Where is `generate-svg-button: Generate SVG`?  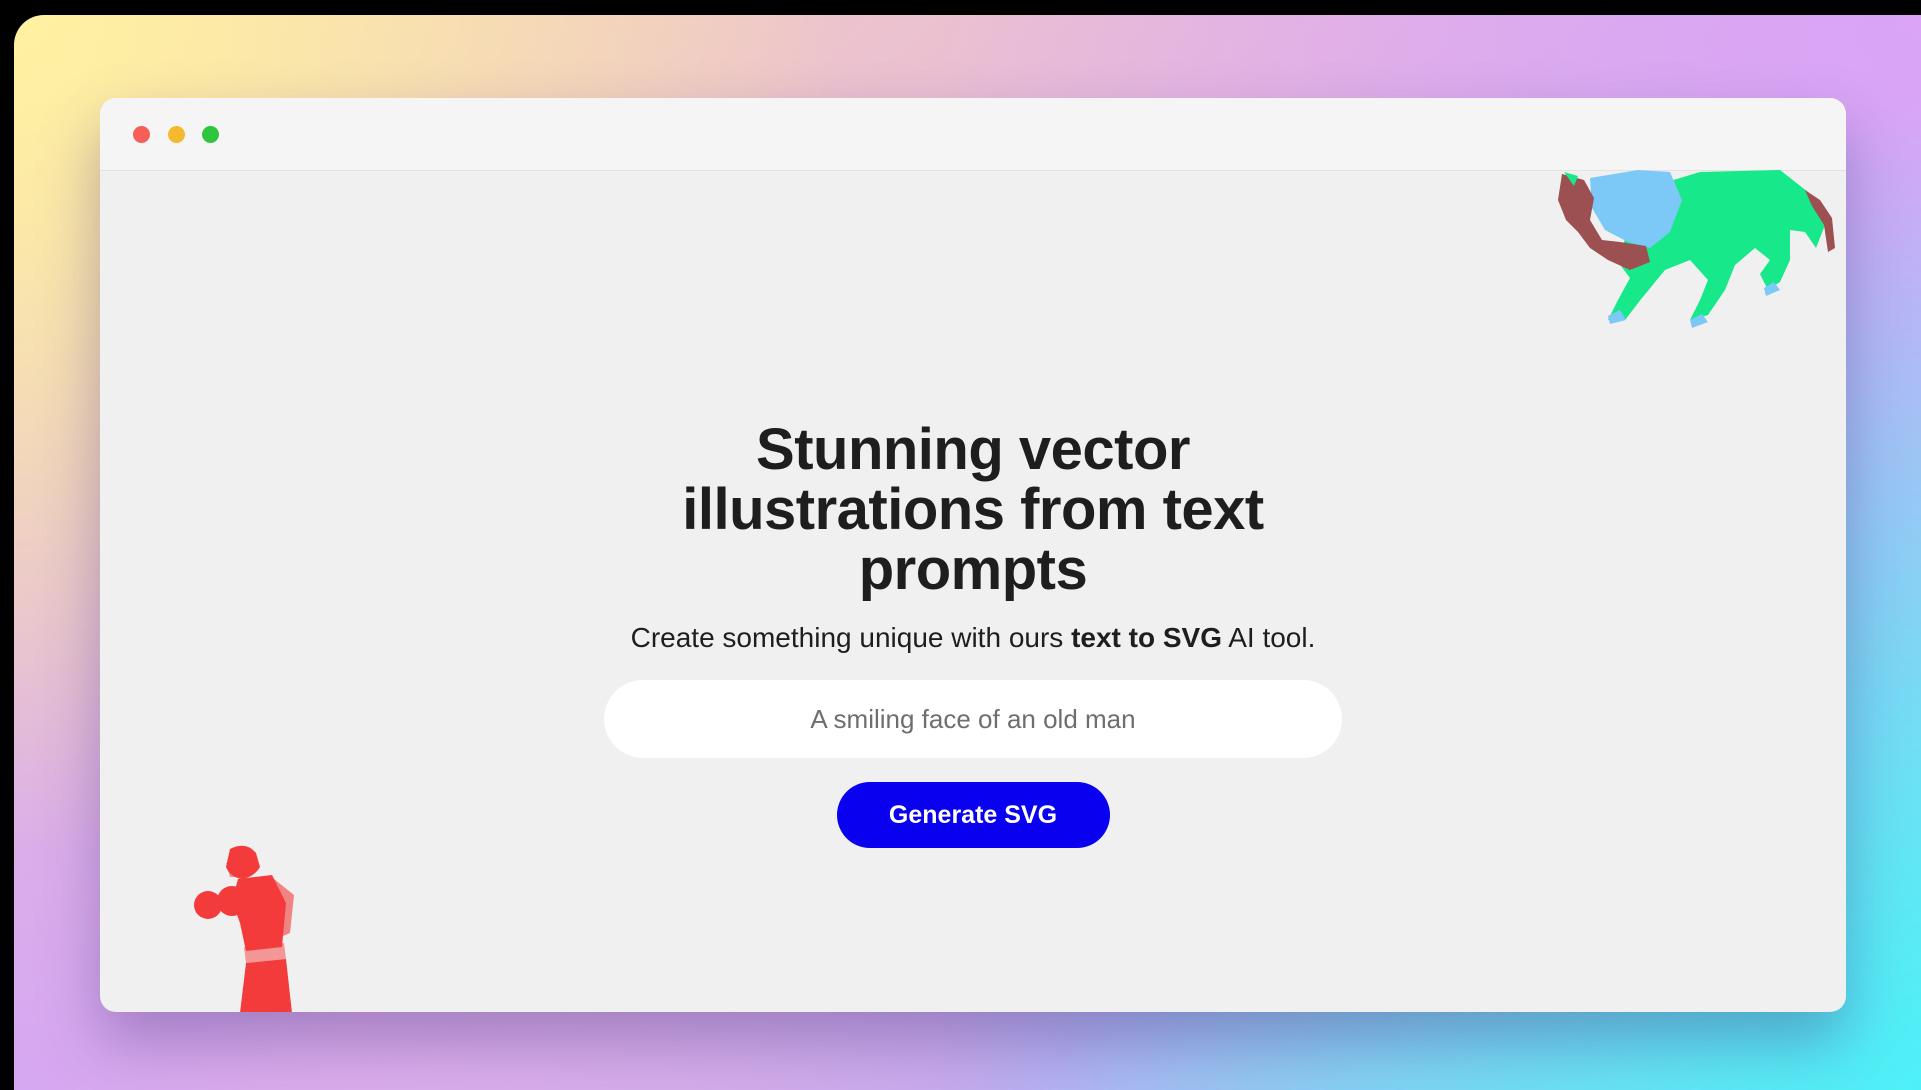 generate-svg-button: Generate SVG is located at coordinates (973, 815).